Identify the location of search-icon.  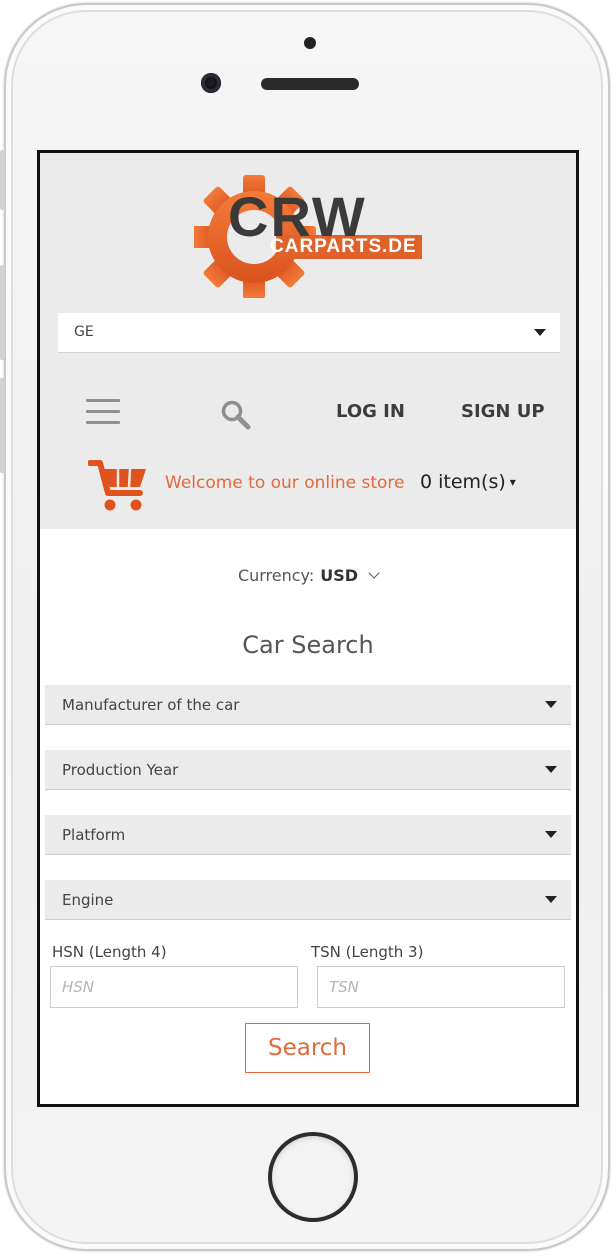
(236, 415).